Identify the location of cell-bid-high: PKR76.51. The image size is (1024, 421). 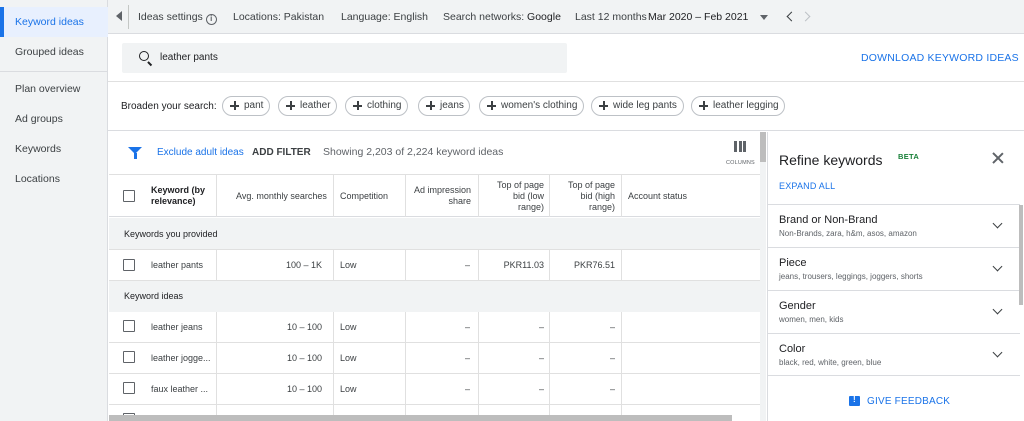
(594, 265).